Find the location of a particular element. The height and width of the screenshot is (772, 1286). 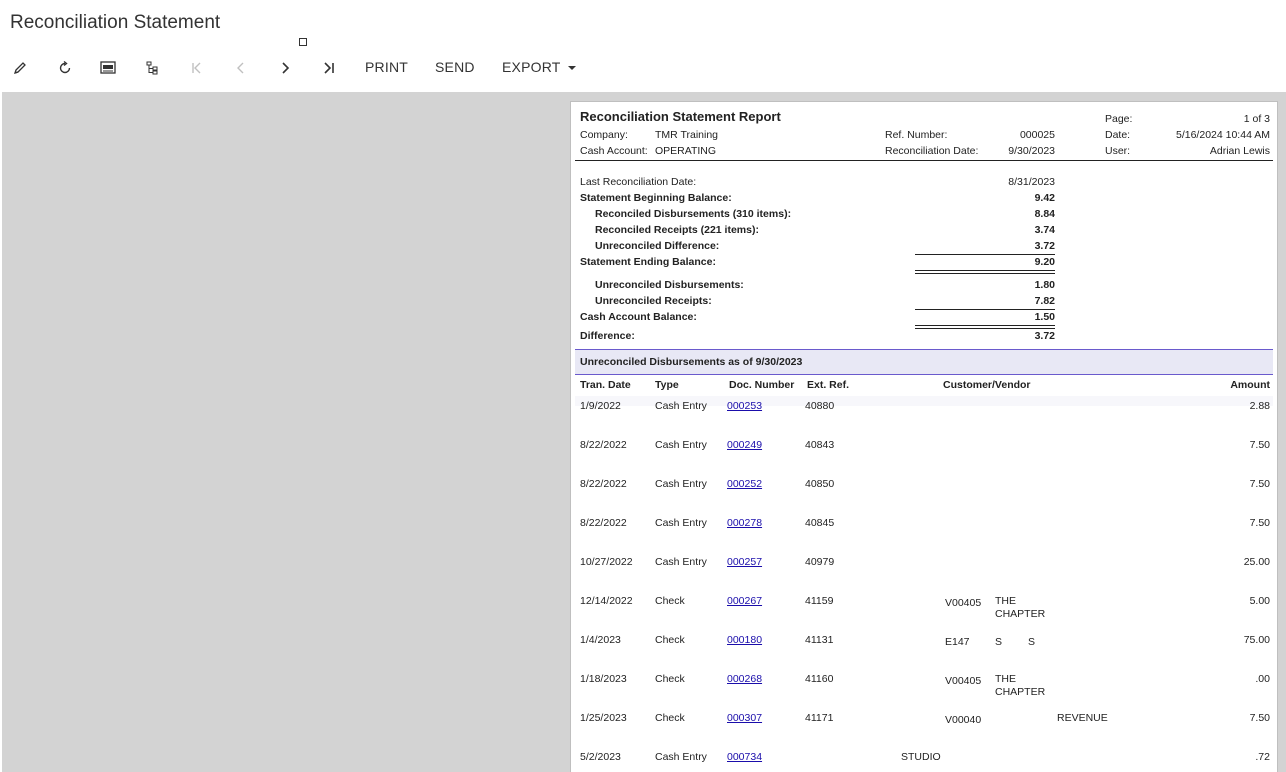

company-label: Company: is located at coordinates (604, 135).